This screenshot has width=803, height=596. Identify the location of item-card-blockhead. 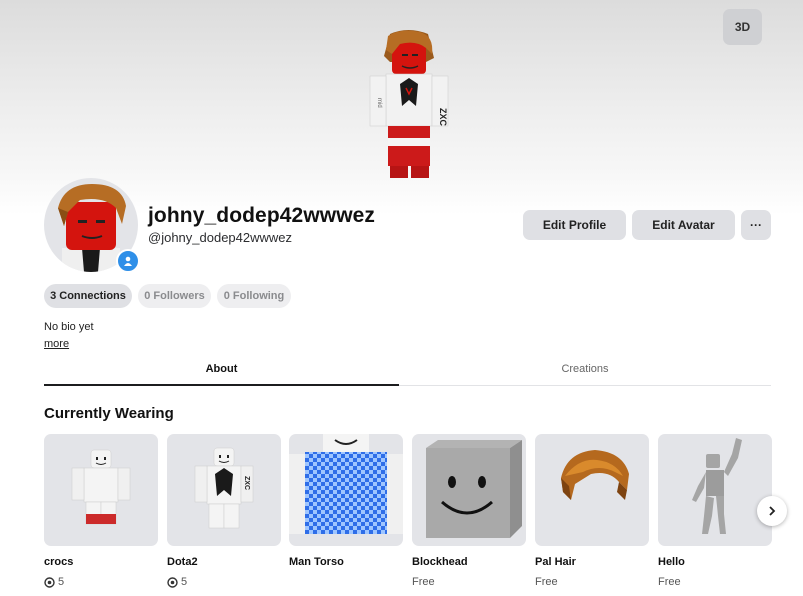
(469, 490).